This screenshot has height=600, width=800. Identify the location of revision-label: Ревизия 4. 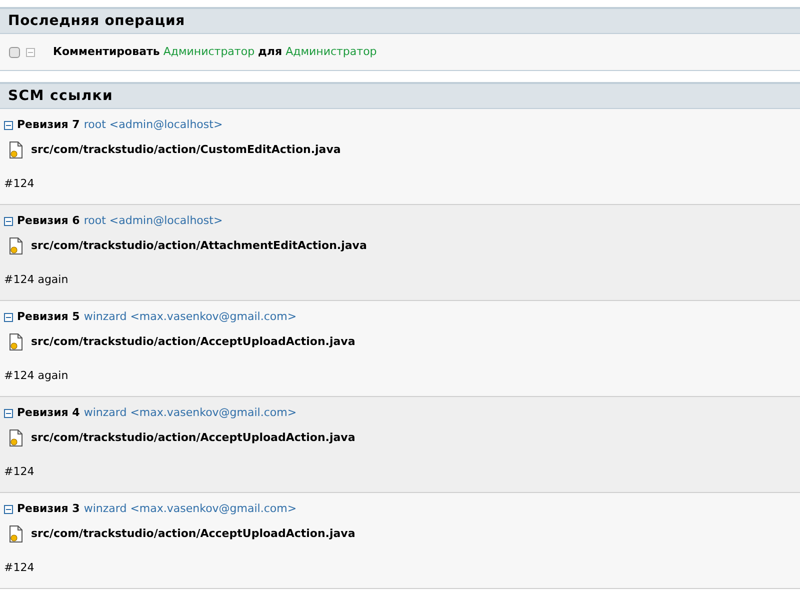
(48, 412).